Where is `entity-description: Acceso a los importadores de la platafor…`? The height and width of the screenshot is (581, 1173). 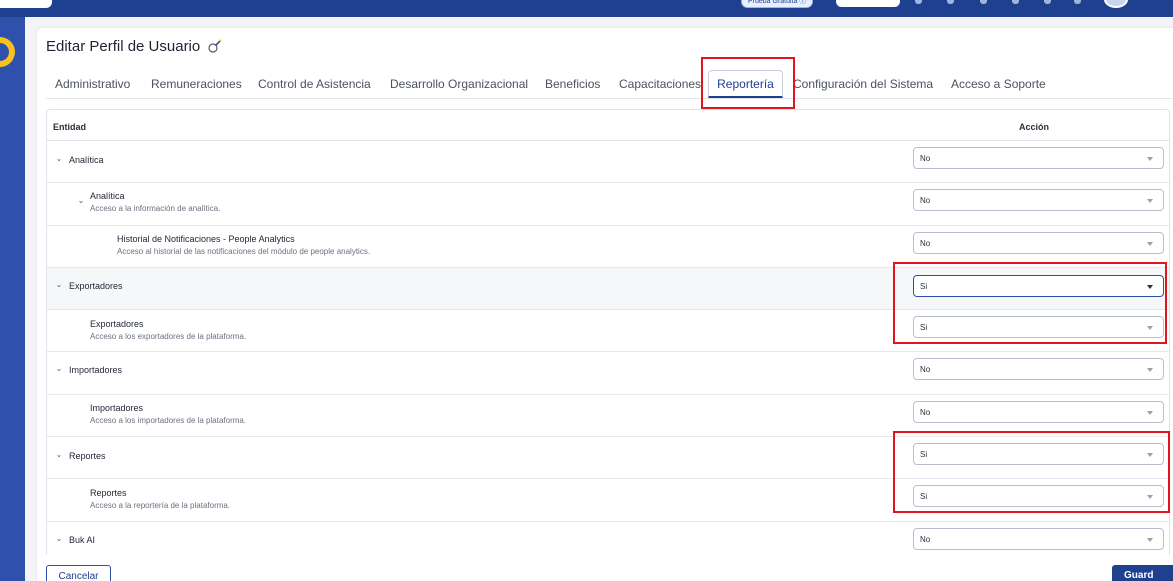 entity-description: Acceso a los importadores de la platafor… is located at coordinates (168, 420).